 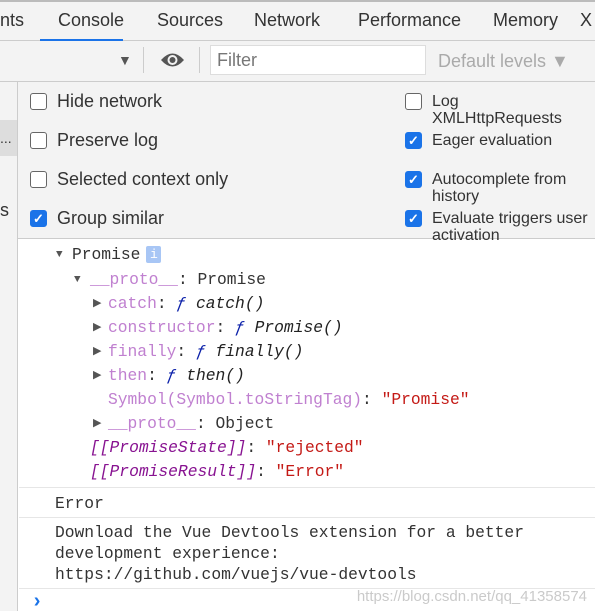 I want to click on method-finally: finally: ƒ finally(), so click(x=205, y=352).